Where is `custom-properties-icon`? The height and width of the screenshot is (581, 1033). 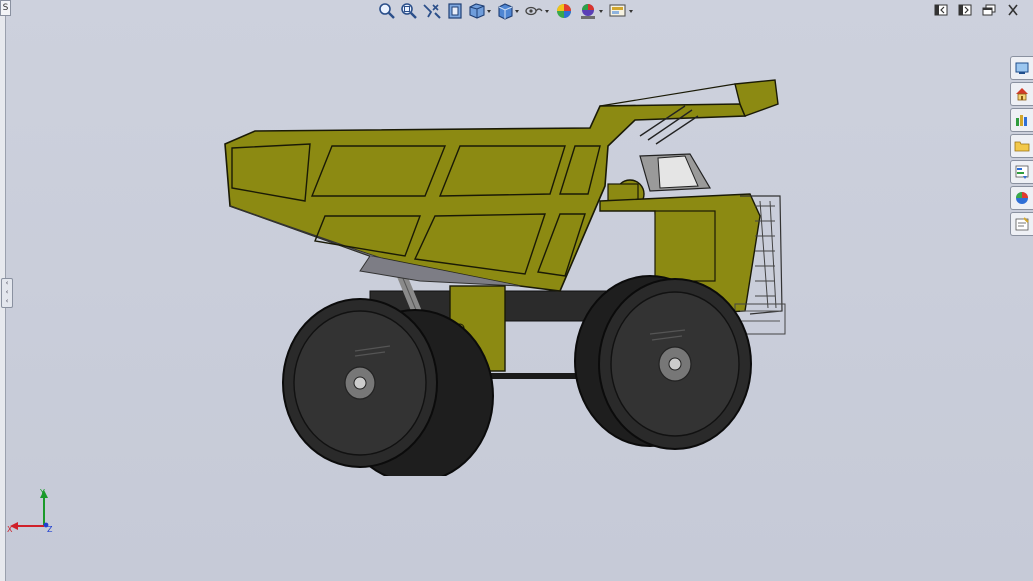
custom-properties-icon is located at coordinates (1022, 224).